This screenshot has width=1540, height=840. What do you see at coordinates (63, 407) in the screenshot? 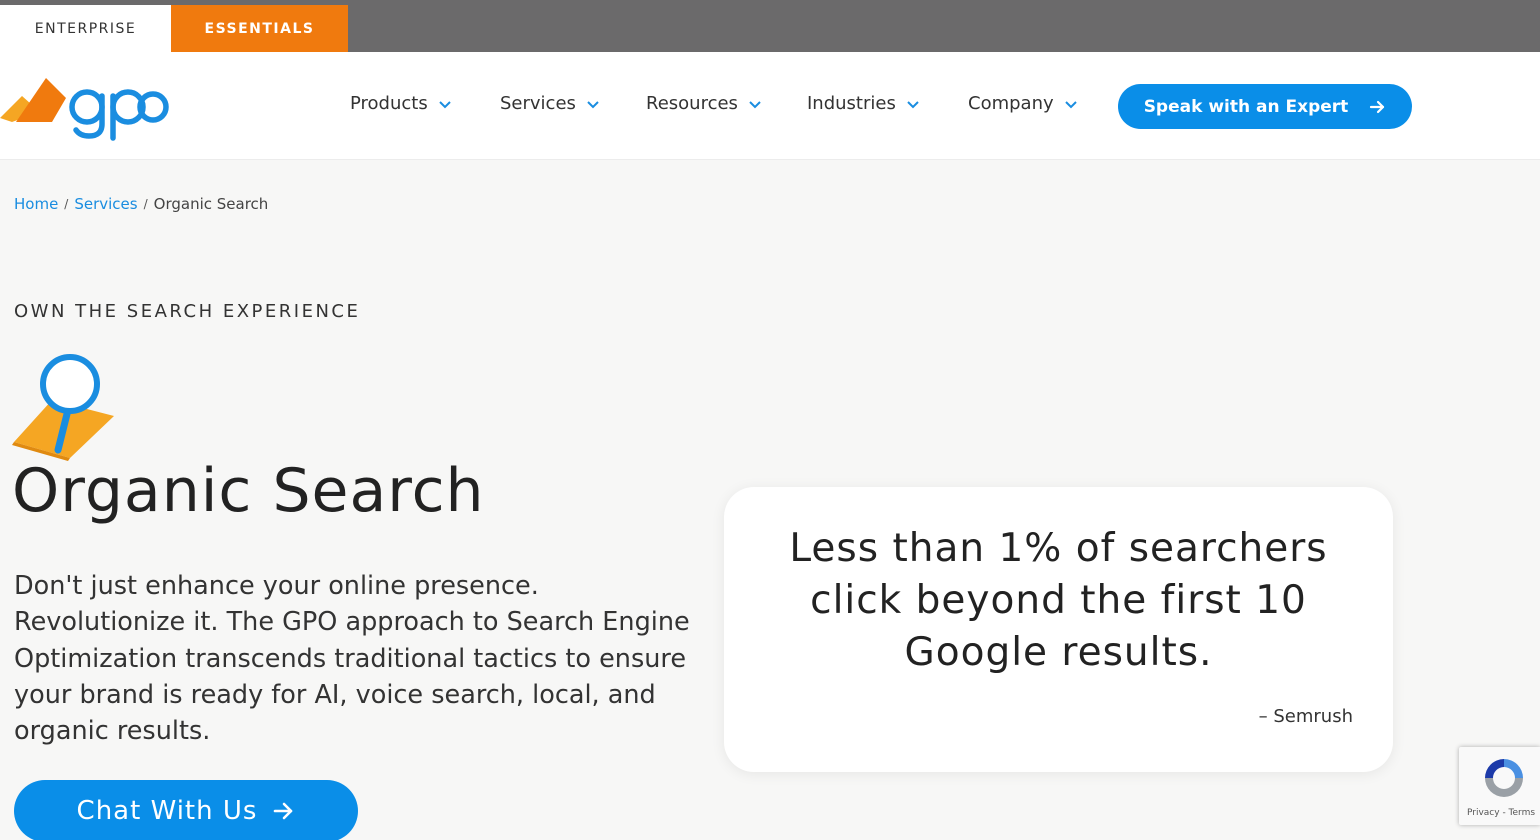
I see `magnifier-search-icon` at bounding box center [63, 407].